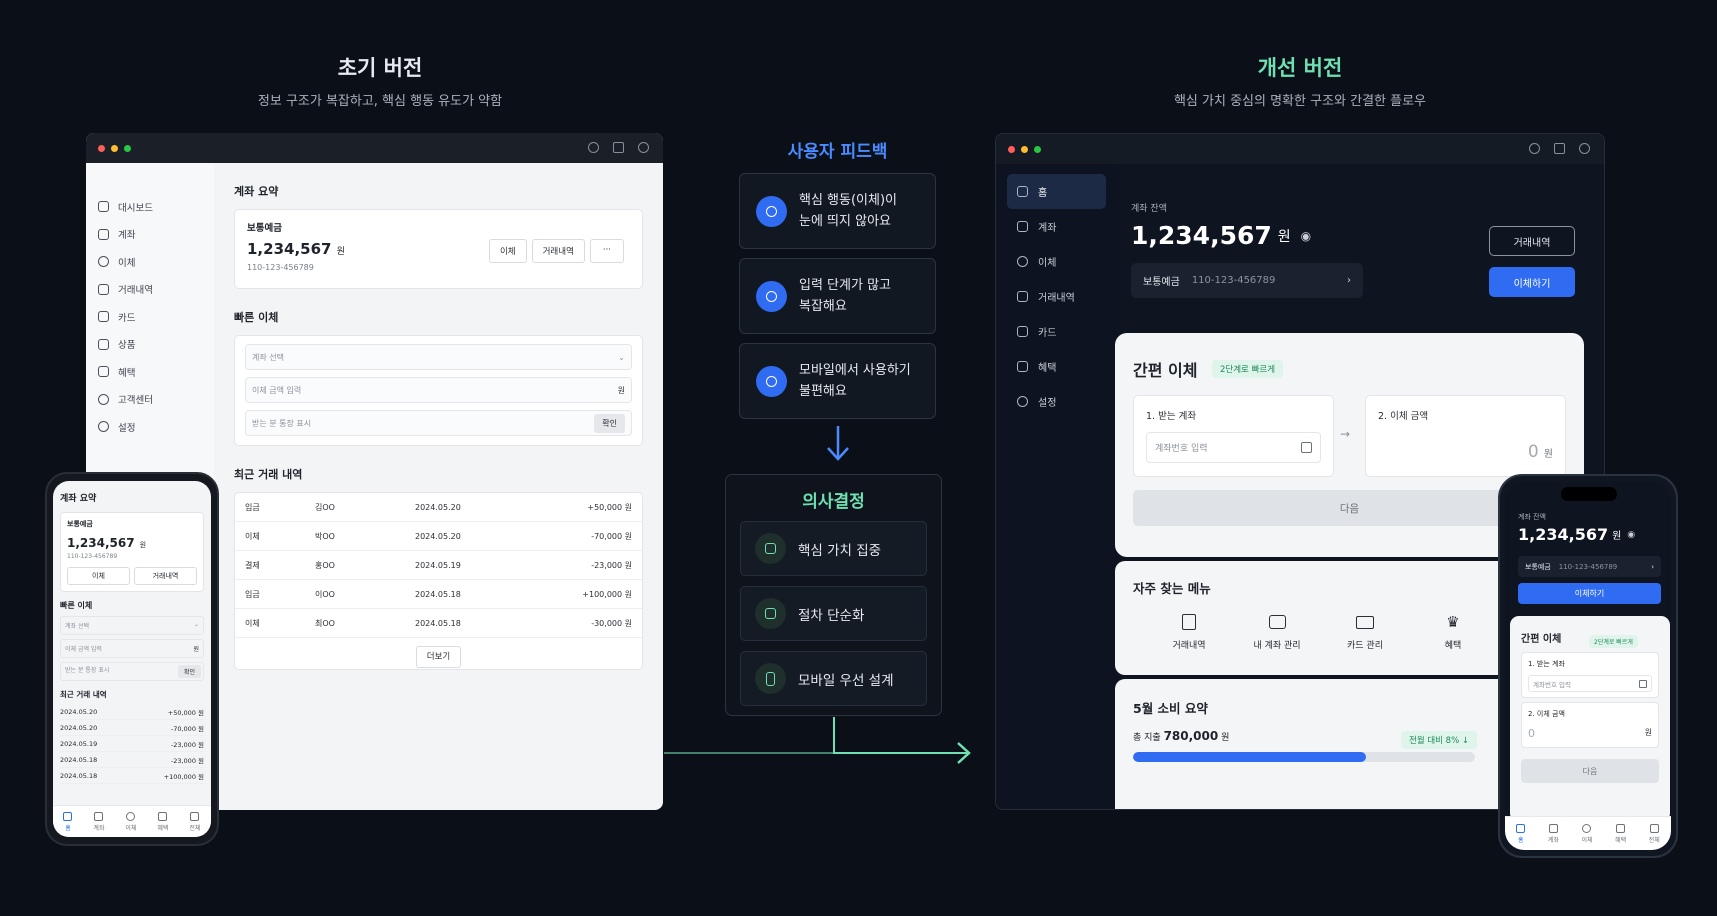 The width and height of the screenshot is (1717, 916). I want to click on balance-label: 계좌 잔액, so click(1149, 209).